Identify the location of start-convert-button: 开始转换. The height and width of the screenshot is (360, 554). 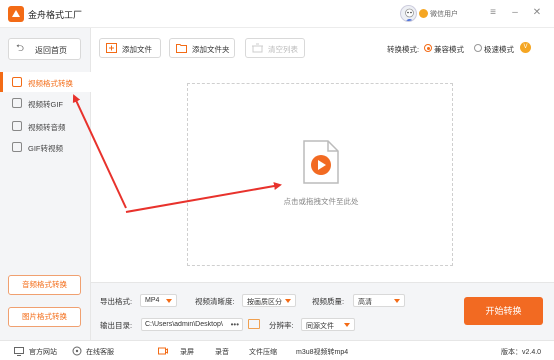
(503, 311).